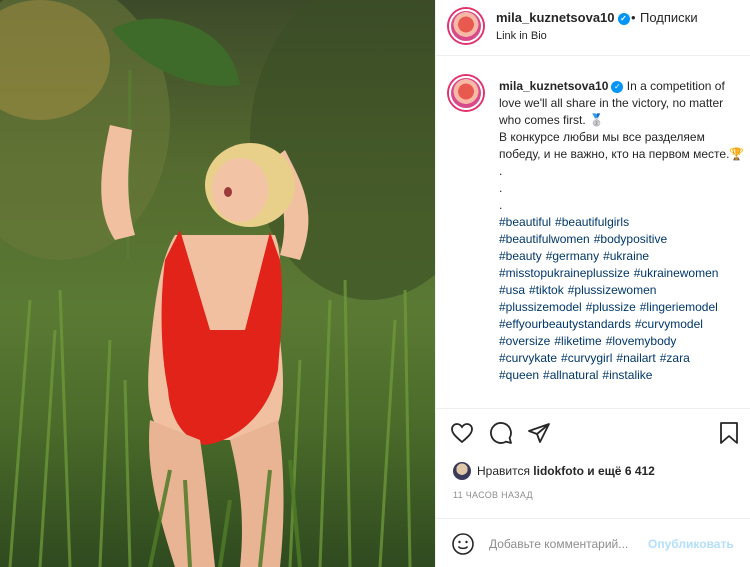 This screenshot has width=750, height=567. I want to click on hashtag-link: #usa, so click(512, 290).